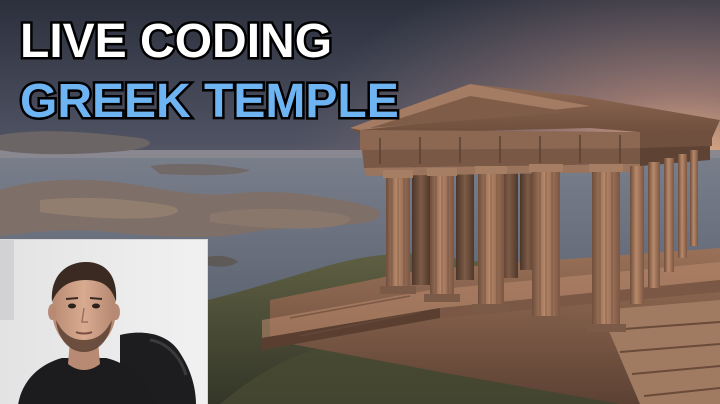 The image size is (720, 404). Describe the element at coordinates (175, 41) in the screenshot. I see `title-line-live-coding: LIVE CODING` at that location.